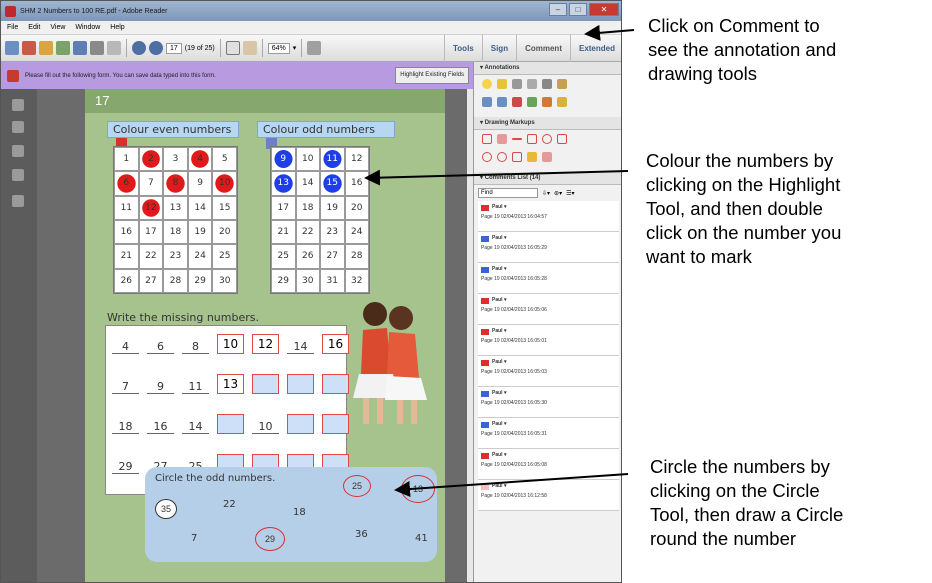 Image resolution: width=932 pixels, height=583 pixels. Describe the element at coordinates (609, 32) in the screenshot. I see `arrow-to-comment` at that location.